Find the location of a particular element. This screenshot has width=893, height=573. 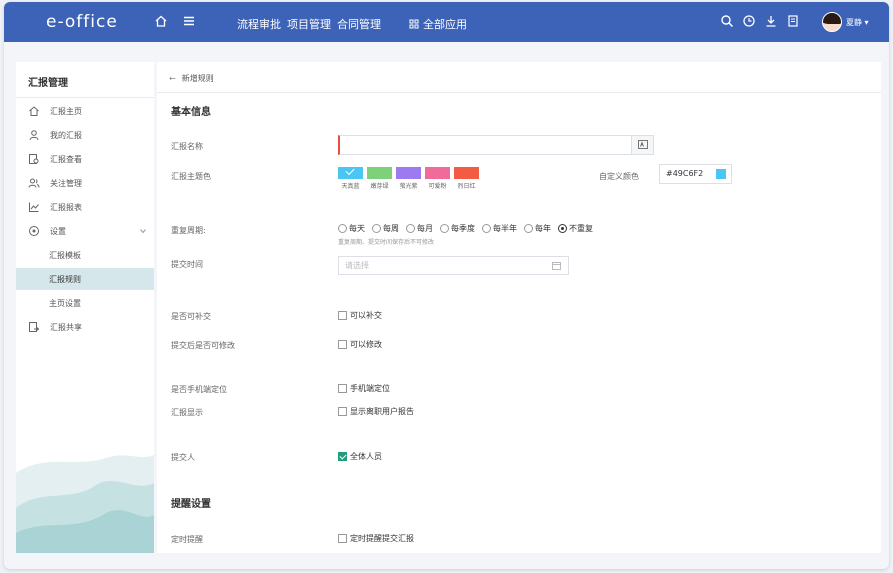

display-label: 汇报显示 is located at coordinates (187, 412).